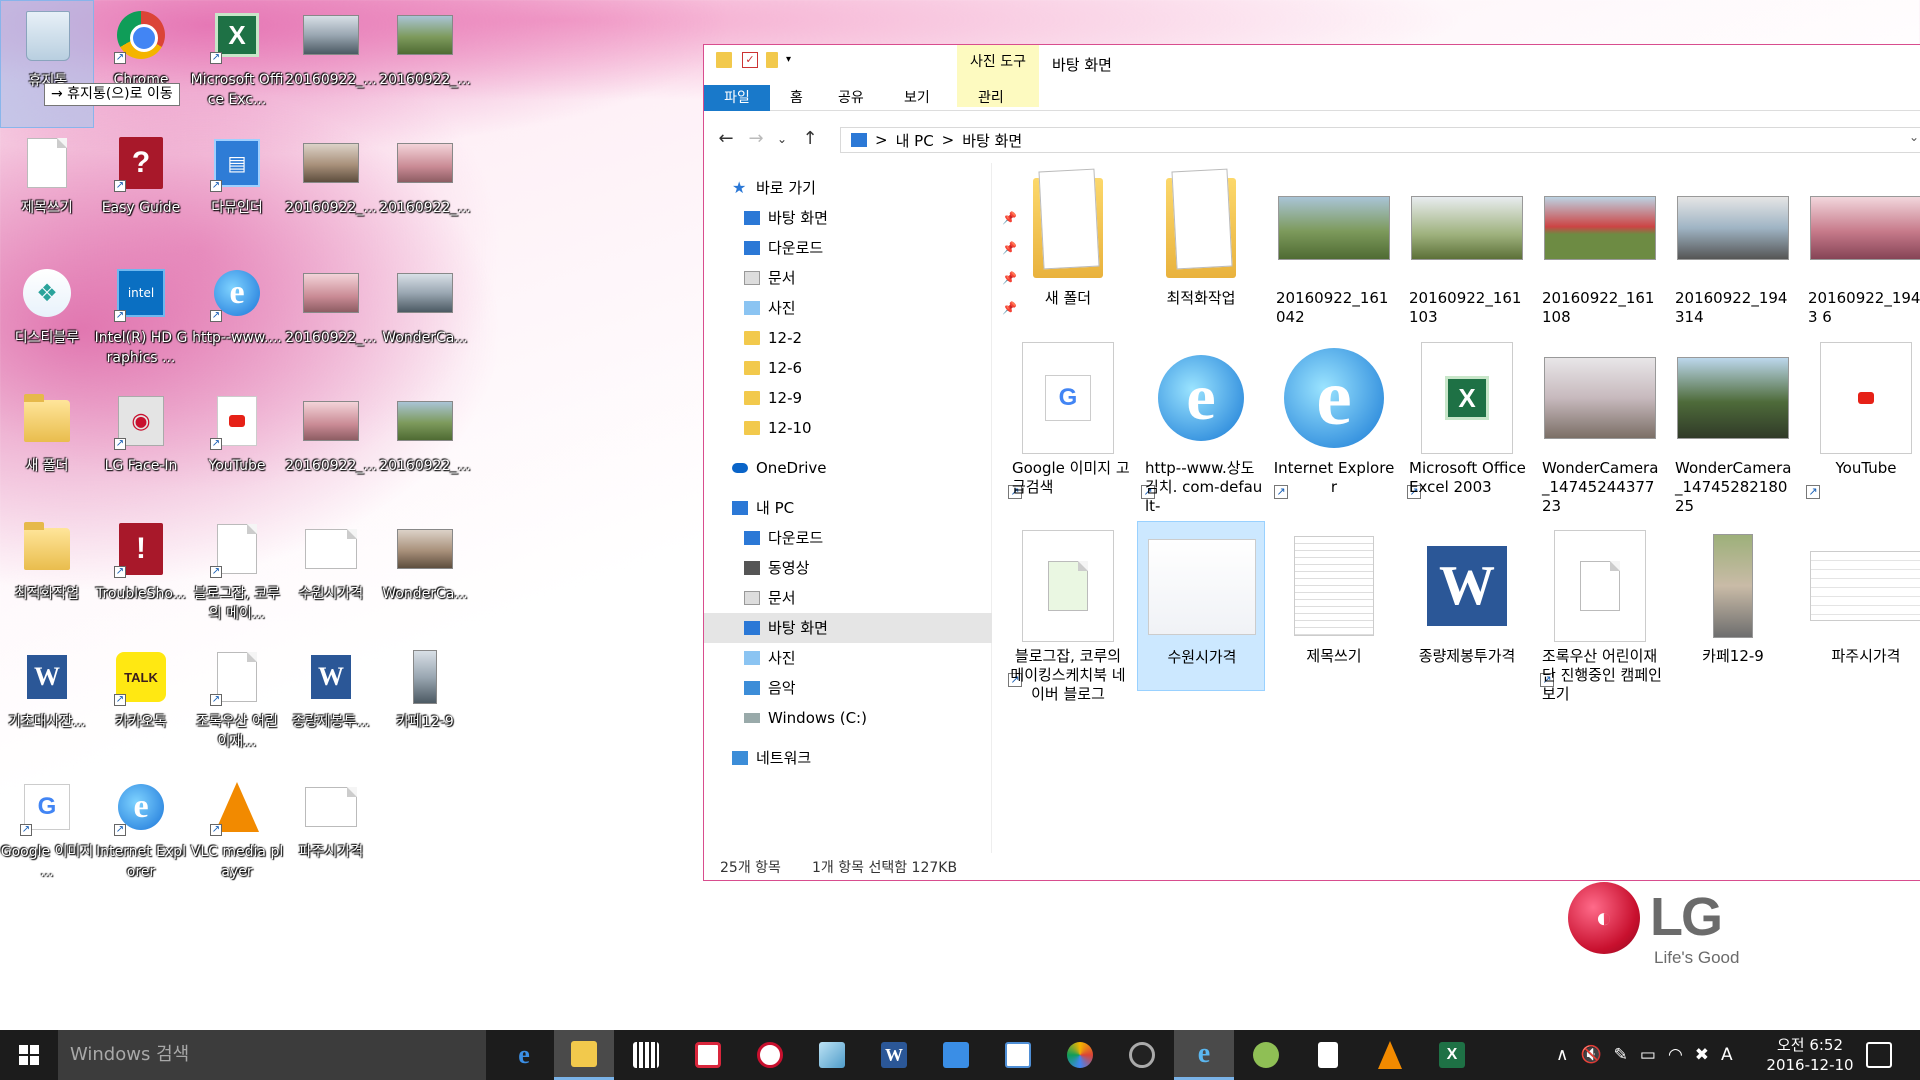 The image size is (1920, 1080). What do you see at coordinates (1810, 1055) in the screenshot?
I see `clock: 오전 6:52 2016-12-10` at bounding box center [1810, 1055].